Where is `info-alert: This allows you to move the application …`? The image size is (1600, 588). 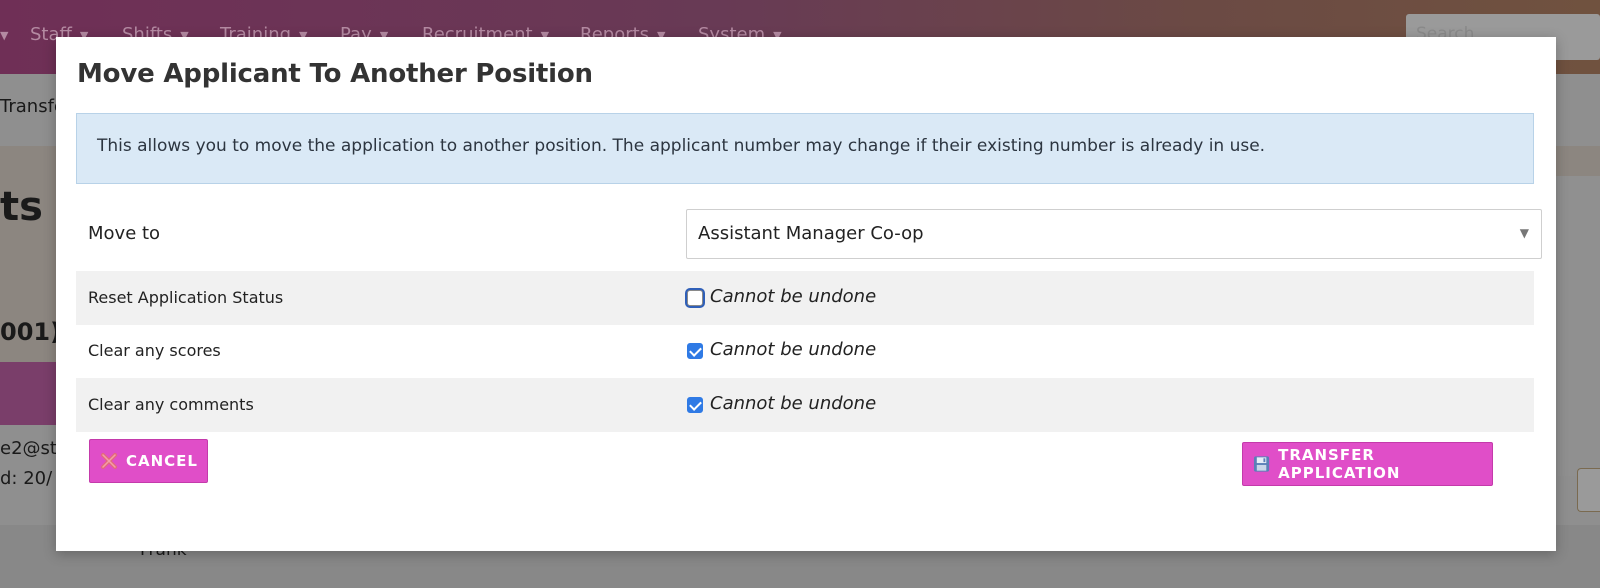 info-alert: This allows you to move the application … is located at coordinates (805, 148).